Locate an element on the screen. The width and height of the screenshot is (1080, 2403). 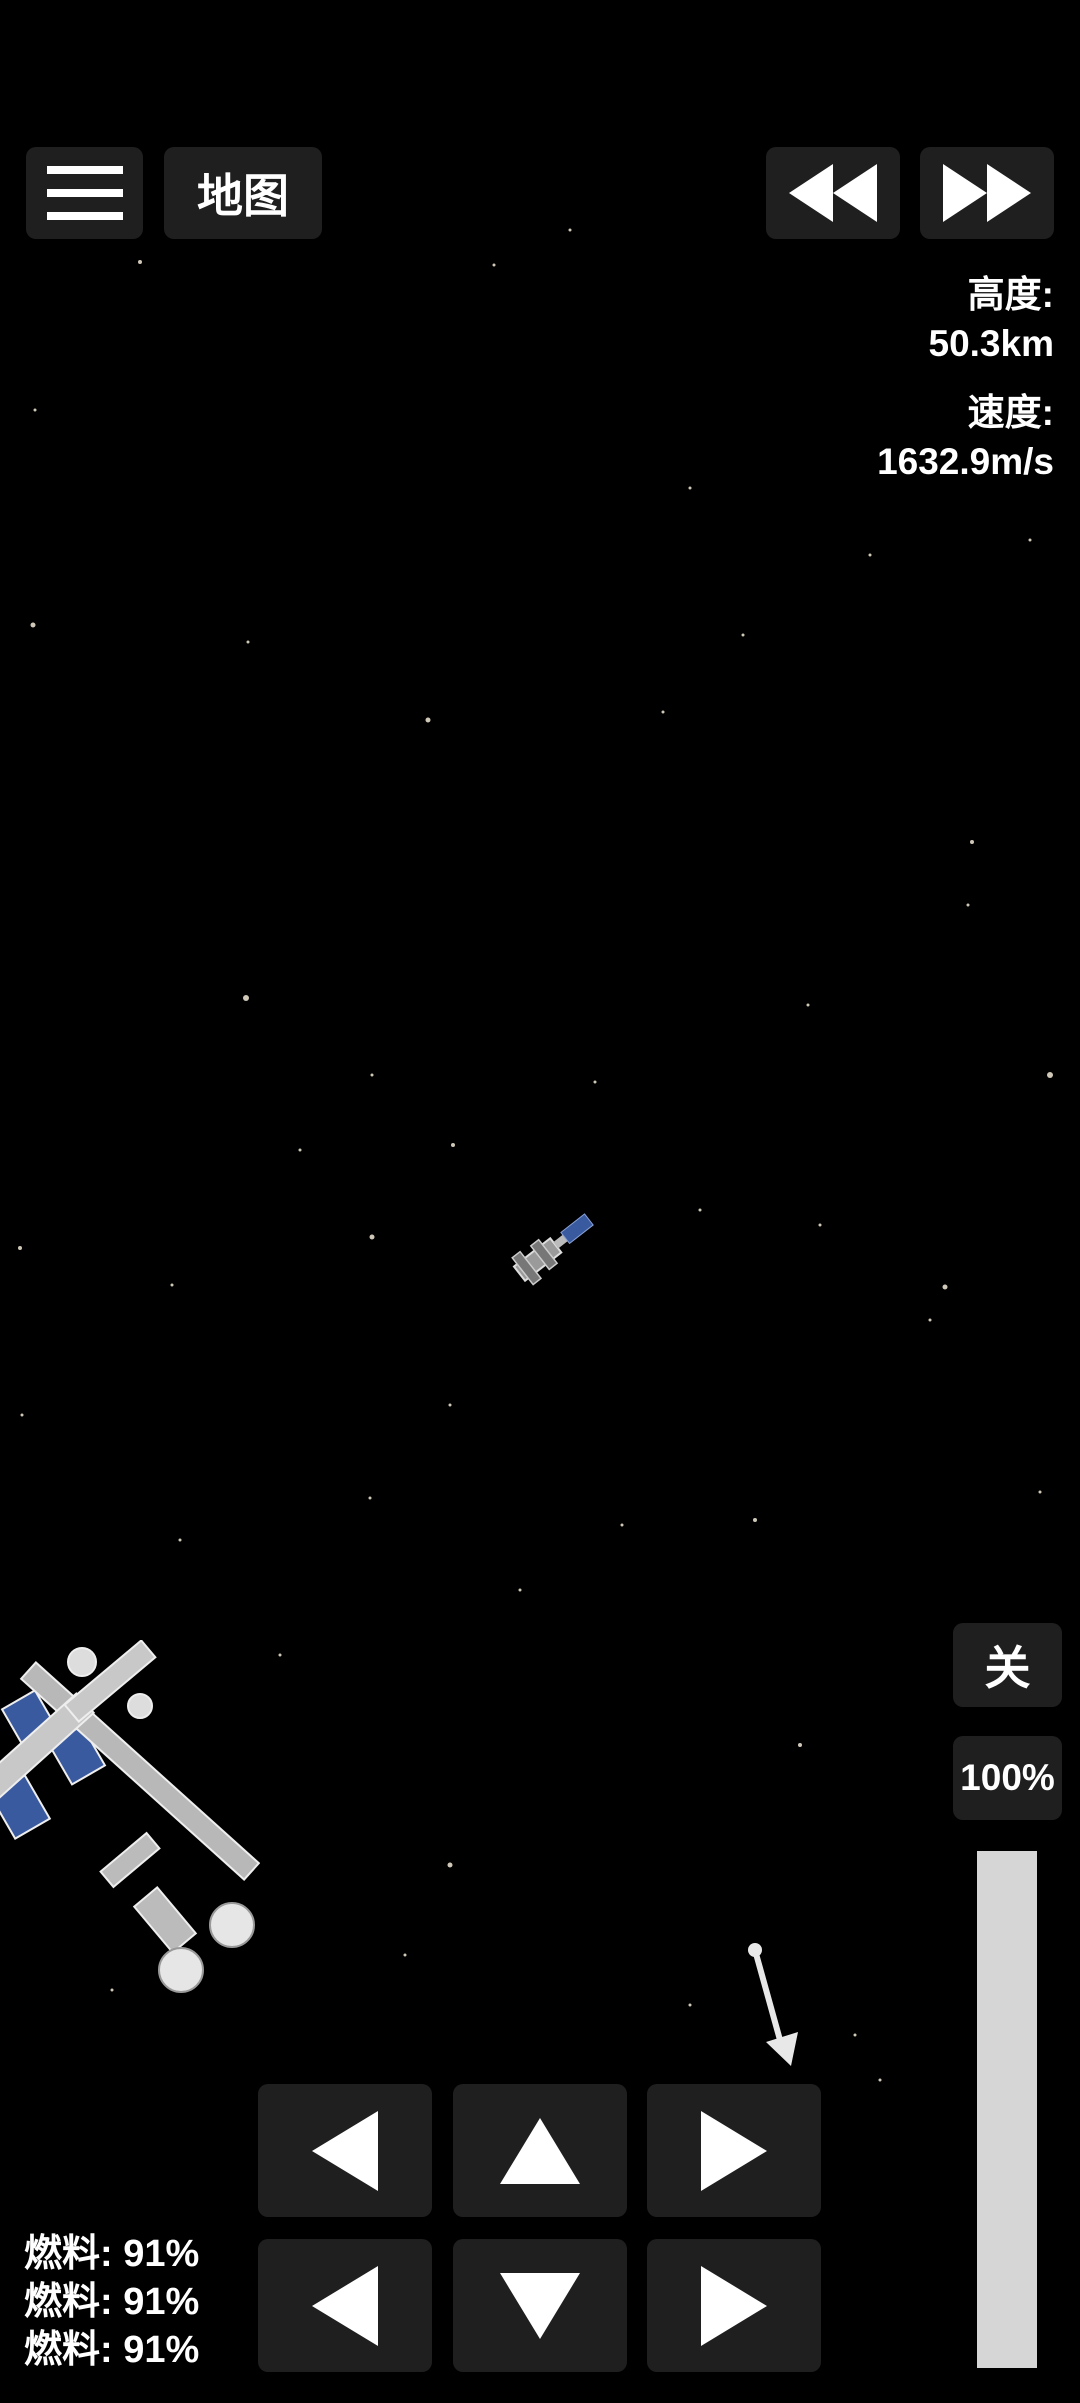
rotate-left-button is located at coordinates (345, 2150).